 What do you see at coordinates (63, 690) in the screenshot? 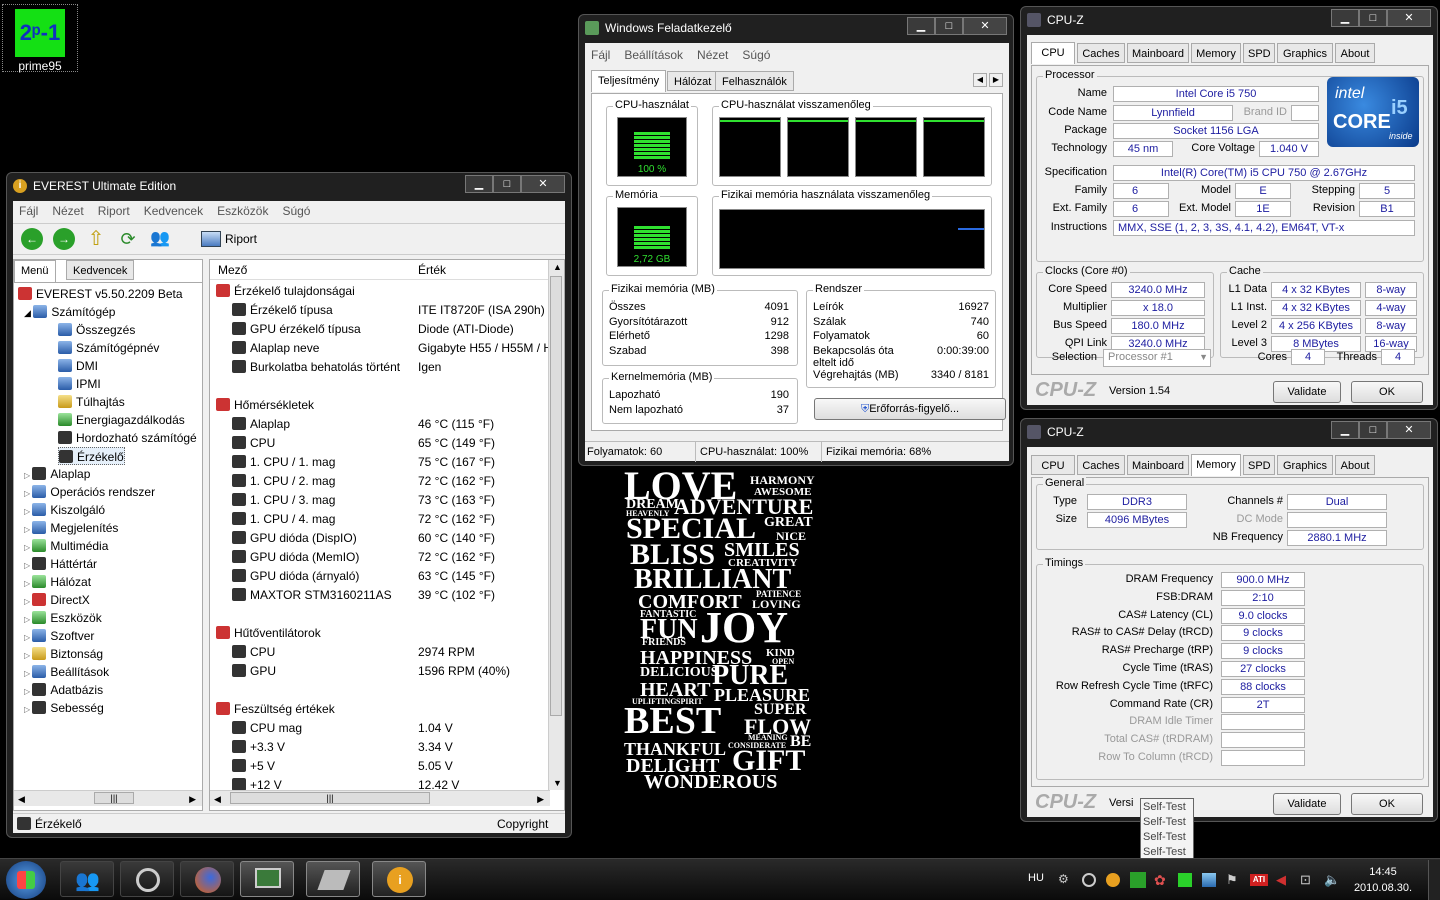
I see `tree-item-adatbazis: ▷ Adatbázis` at bounding box center [63, 690].